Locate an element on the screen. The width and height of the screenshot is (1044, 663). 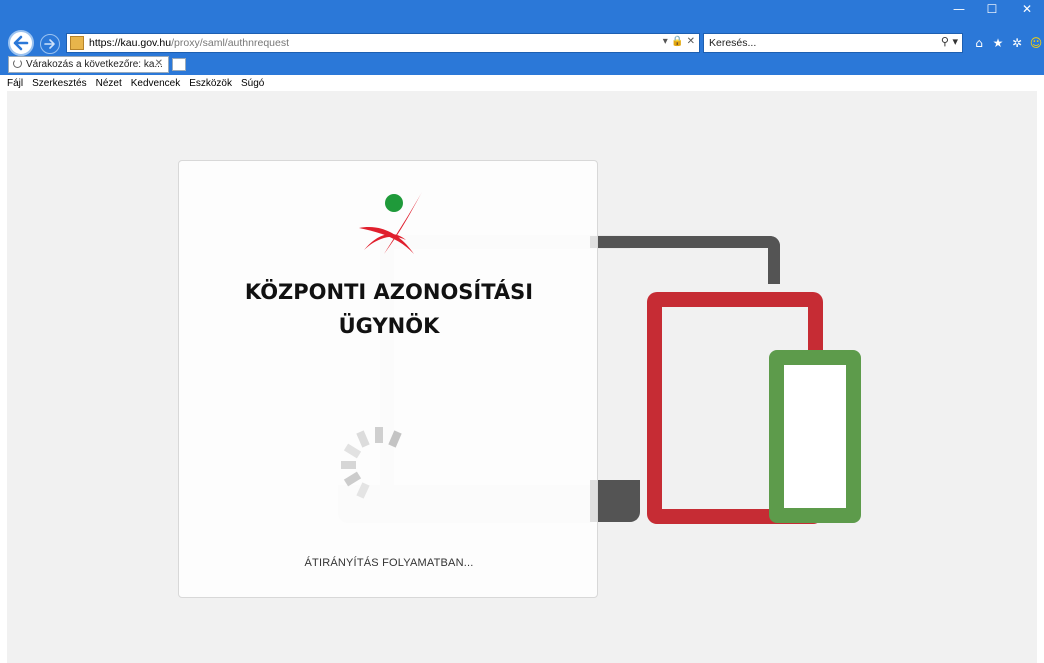
menu-favorites: Kedvencek is located at coordinates (155, 83).